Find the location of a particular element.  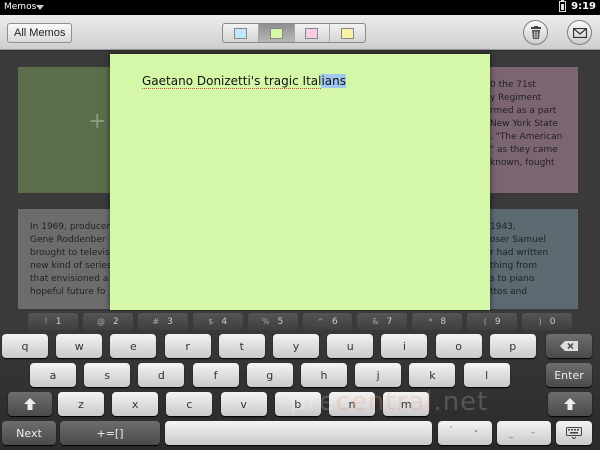

color-swatch-group is located at coordinates (294, 33).